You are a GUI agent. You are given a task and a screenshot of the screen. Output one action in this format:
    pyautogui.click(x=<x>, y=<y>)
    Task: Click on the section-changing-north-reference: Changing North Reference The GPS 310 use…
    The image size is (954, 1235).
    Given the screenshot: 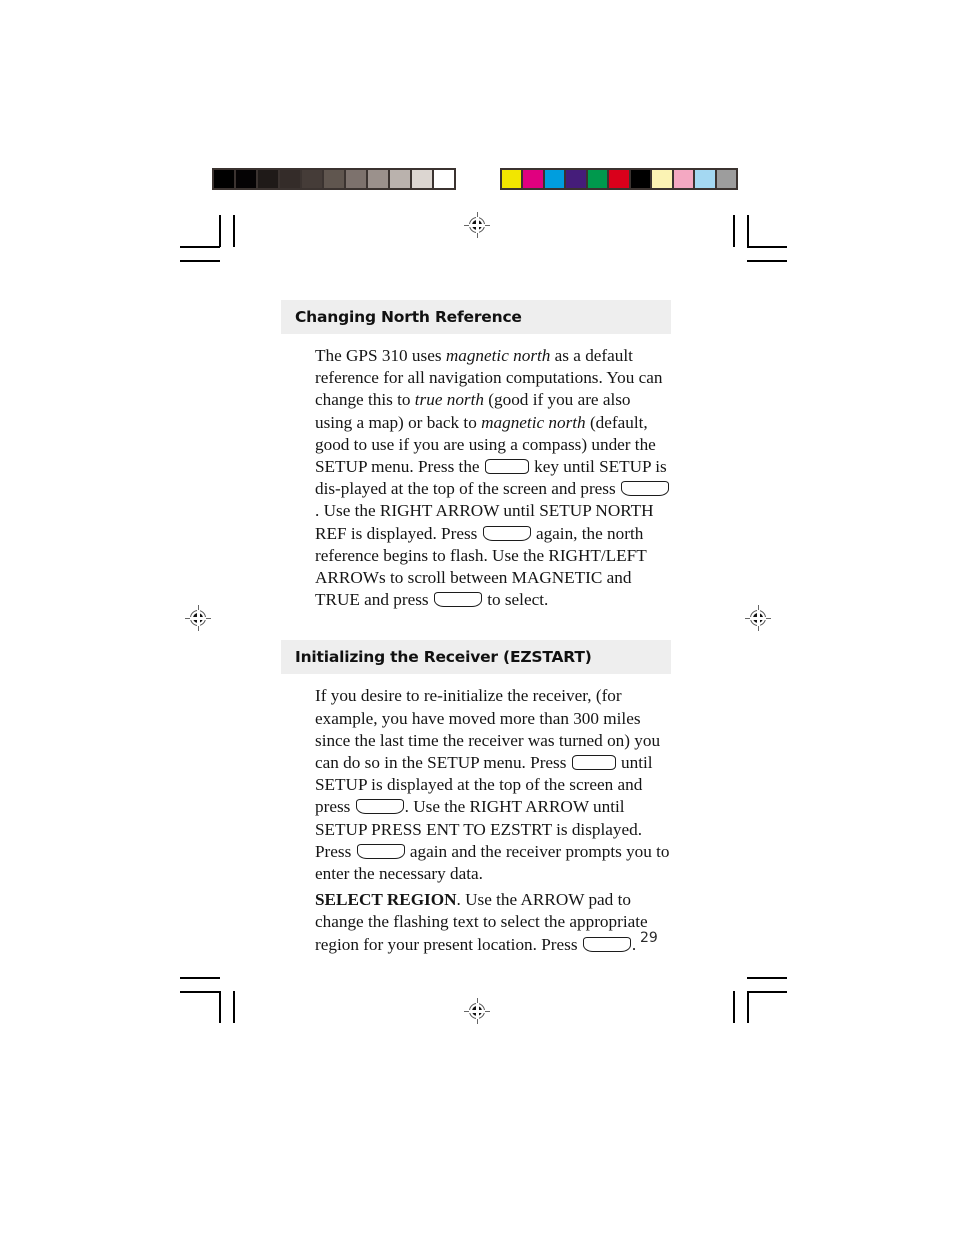 What is the action you would take?
    pyautogui.click(x=476, y=455)
    